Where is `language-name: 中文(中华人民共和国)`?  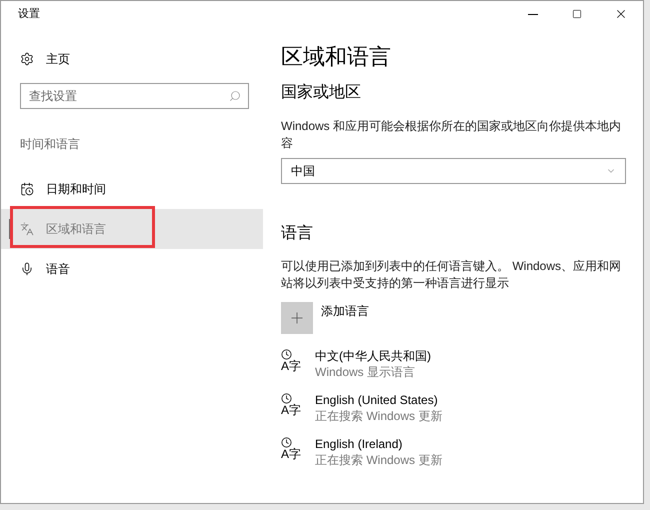
language-name: 中文(中华人民共和国) is located at coordinates (373, 356).